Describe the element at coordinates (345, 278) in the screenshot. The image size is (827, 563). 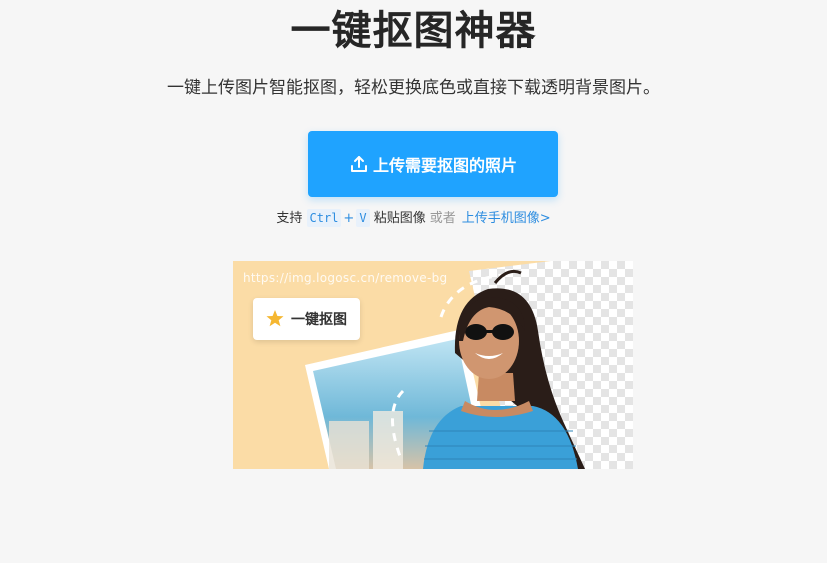
I see `demo-url-text: https://img.logosc.cn/remove-bg` at that location.